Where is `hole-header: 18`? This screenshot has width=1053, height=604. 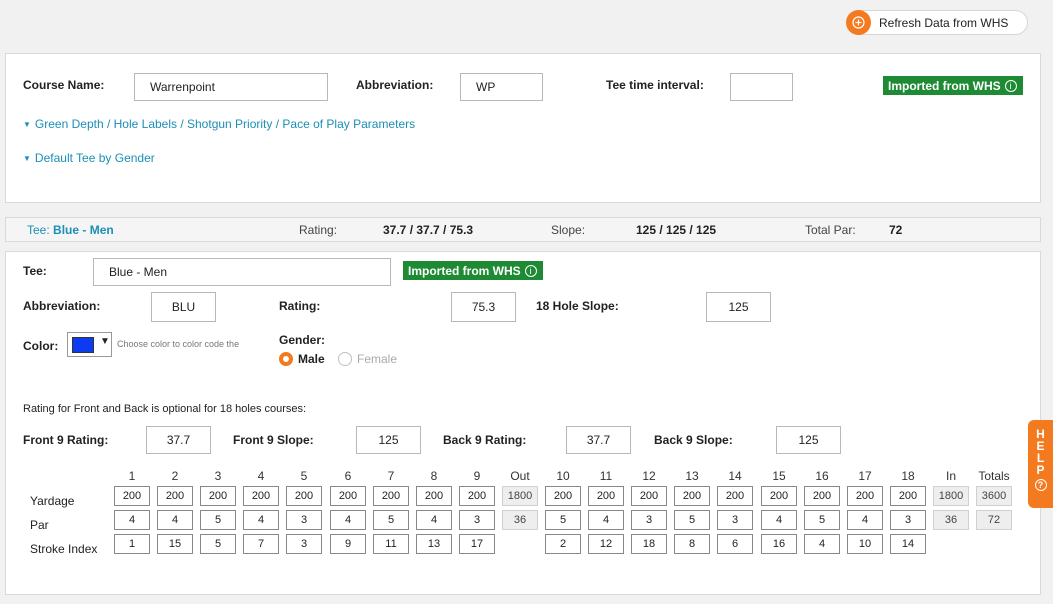 hole-header: 18 is located at coordinates (908, 476).